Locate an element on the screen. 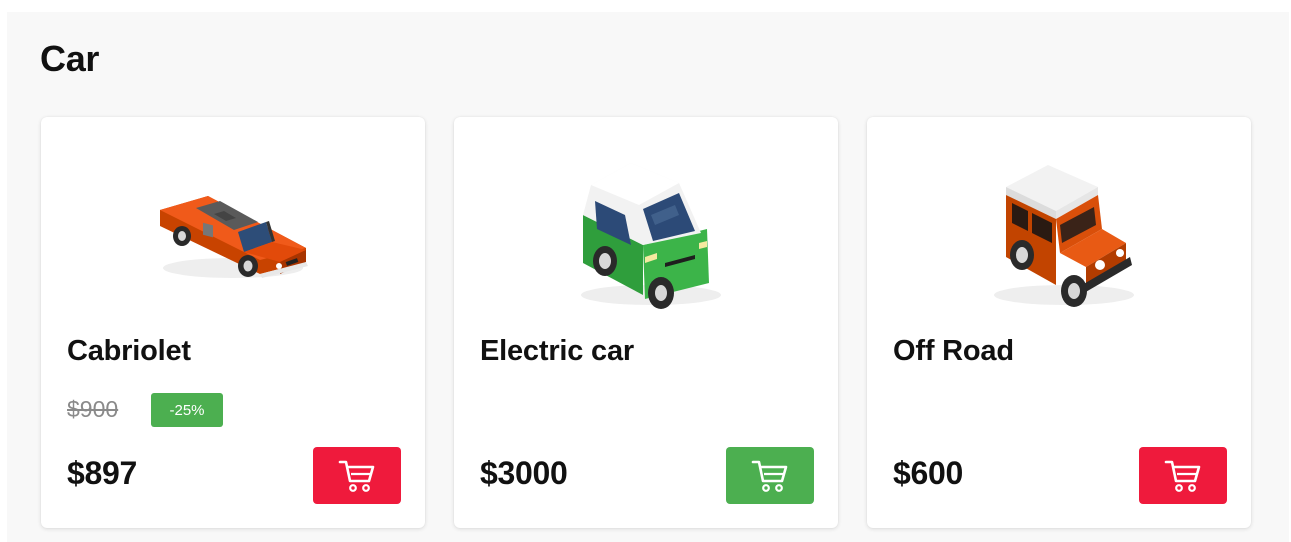 The image size is (1291, 542). off-road-car-icon is located at coordinates (1059, 230).